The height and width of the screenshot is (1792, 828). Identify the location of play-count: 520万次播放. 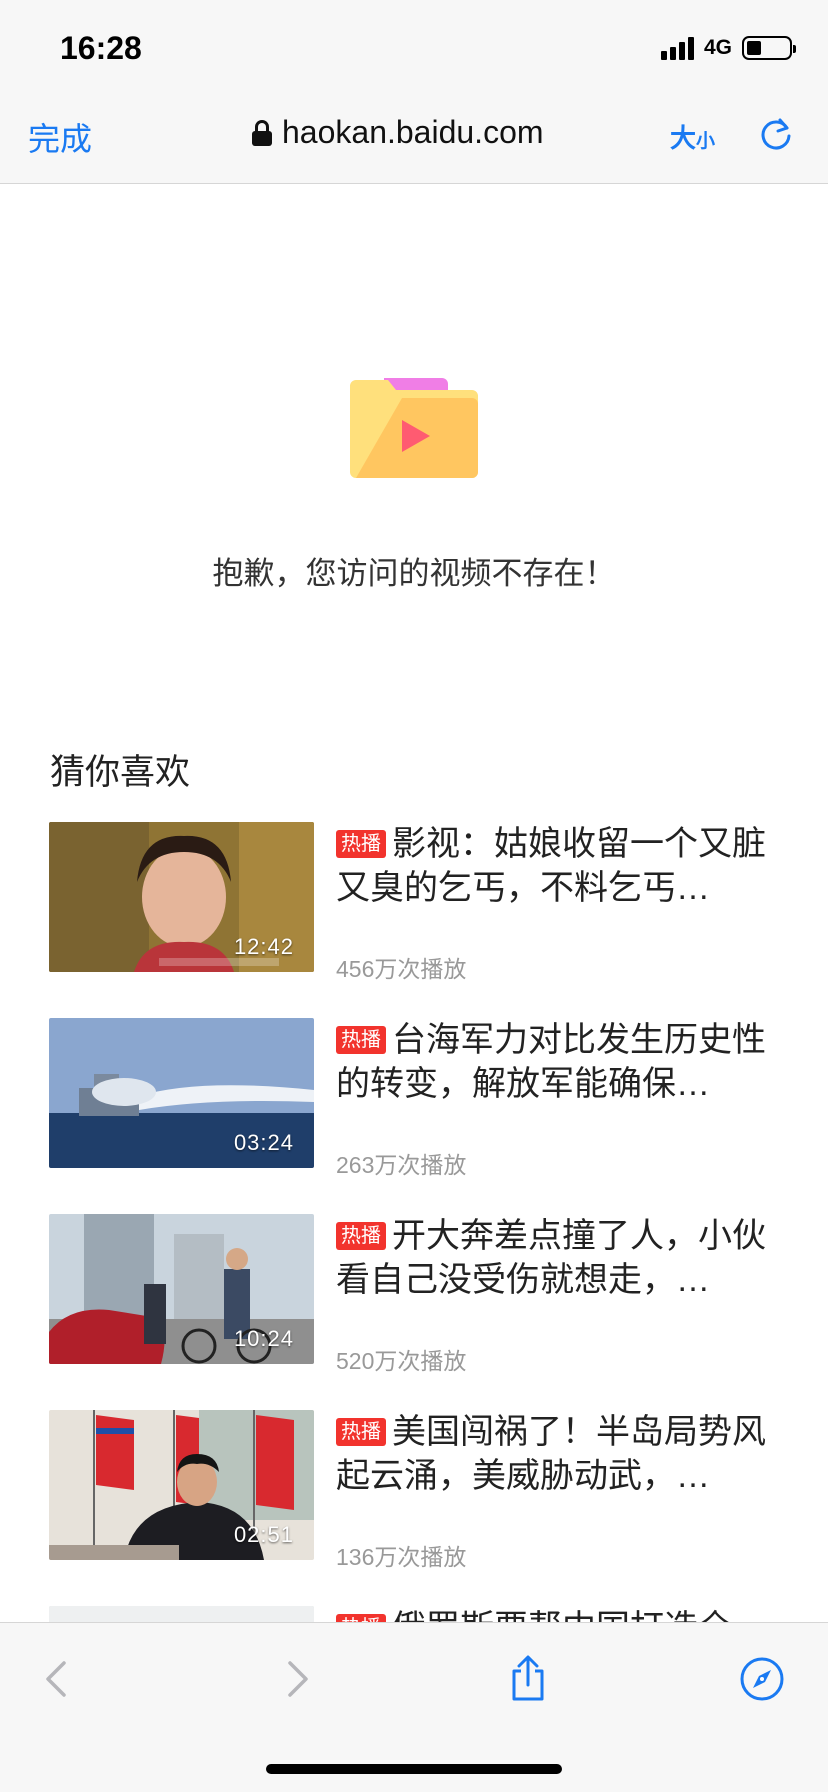
(401, 1361).